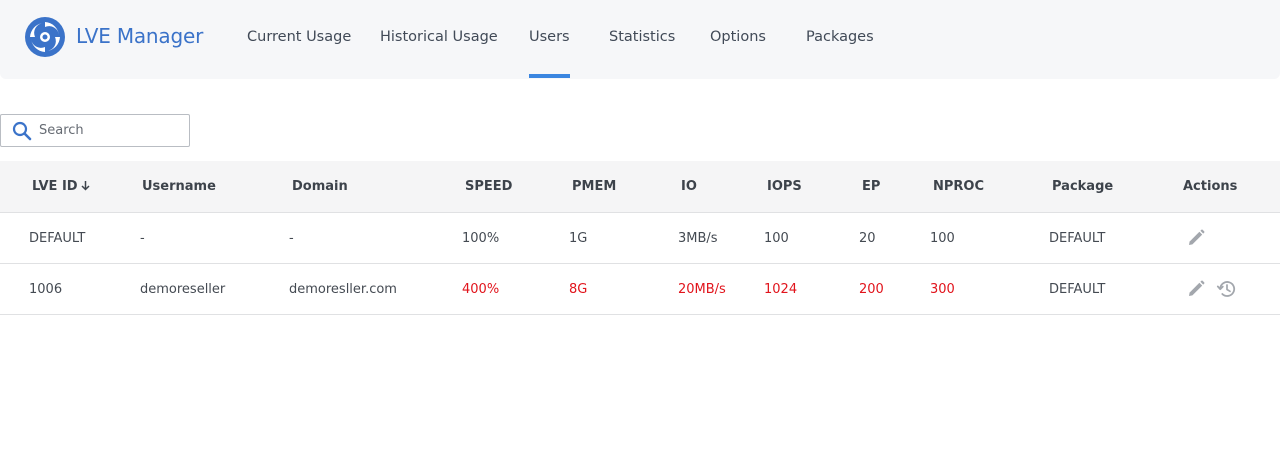 The image size is (1280, 462). Describe the element at coordinates (320, 186) in the screenshot. I see `column-header-domain: Domain` at that location.